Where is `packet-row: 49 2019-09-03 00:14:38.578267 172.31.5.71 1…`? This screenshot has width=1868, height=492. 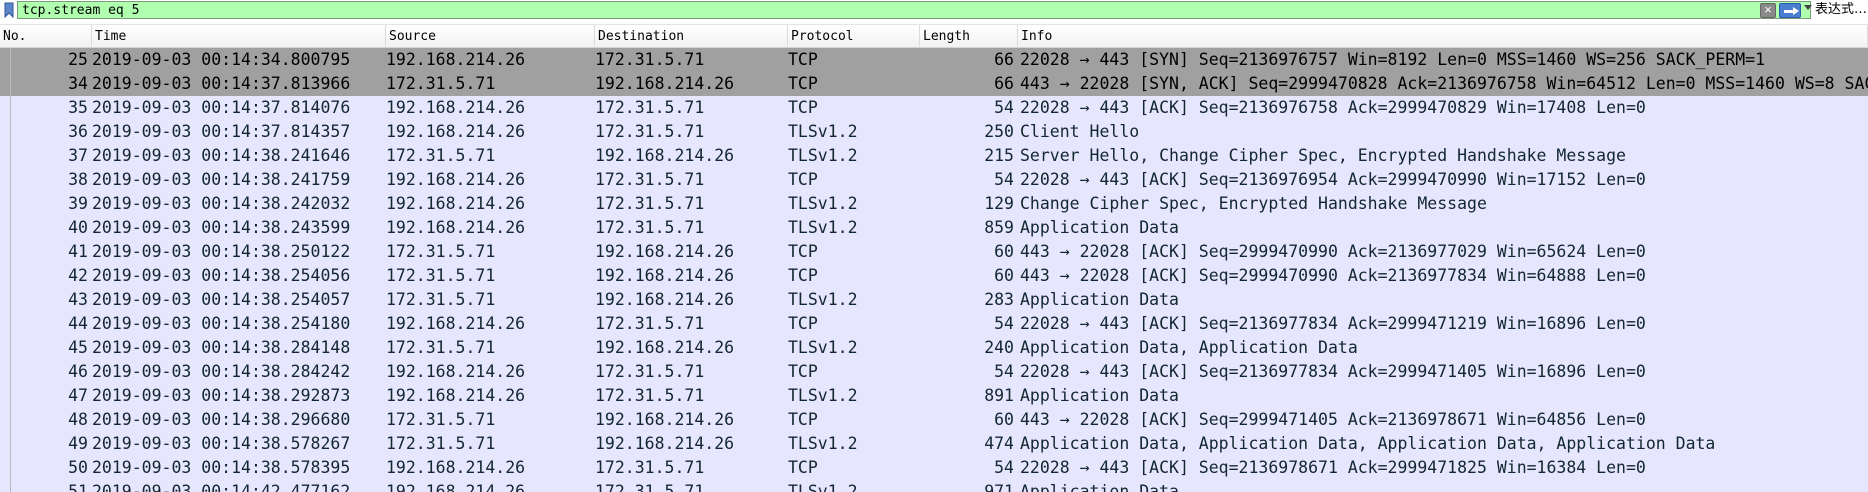
packet-row: 49 2019-09-03 00:14:38.578267 172.31.5.71 1… is located at coordinates (934, 444).